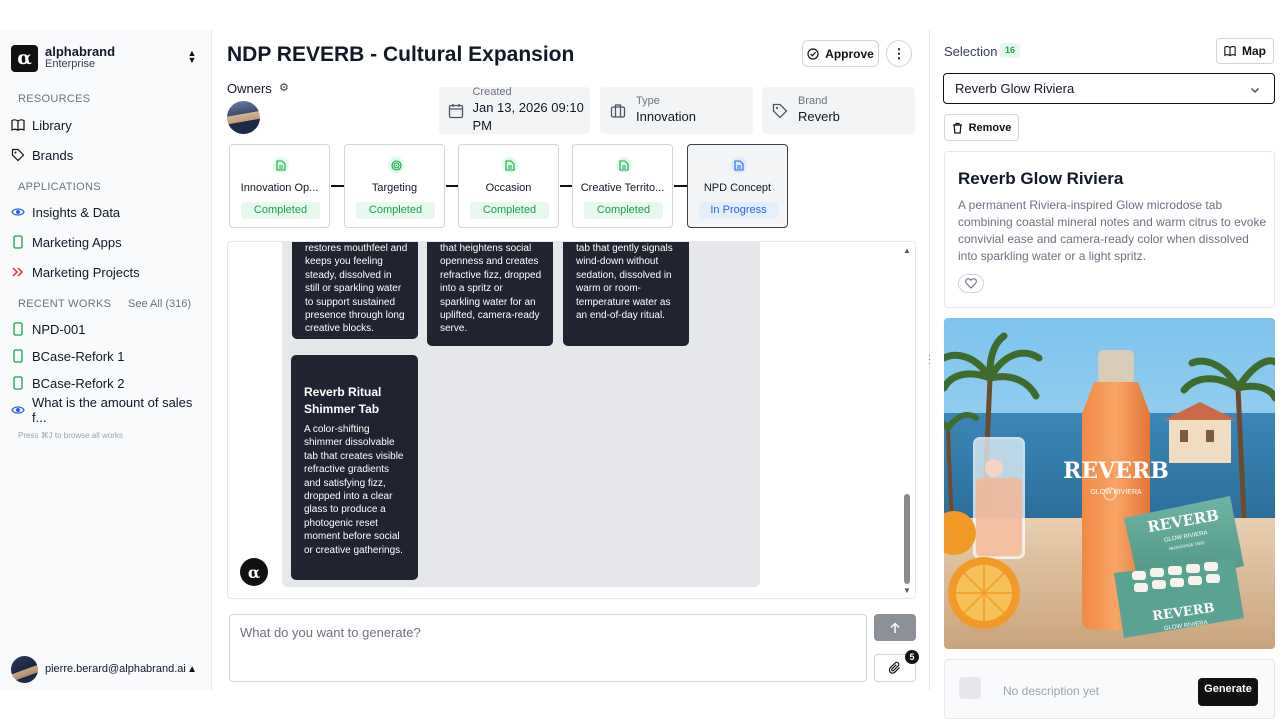 The height and width of the screenshot is (720, 1280). What do you see at coordinates (929, 361) in the screenshot?
I see `resize-handle-icon: ::` at bounding box center [929, 361].